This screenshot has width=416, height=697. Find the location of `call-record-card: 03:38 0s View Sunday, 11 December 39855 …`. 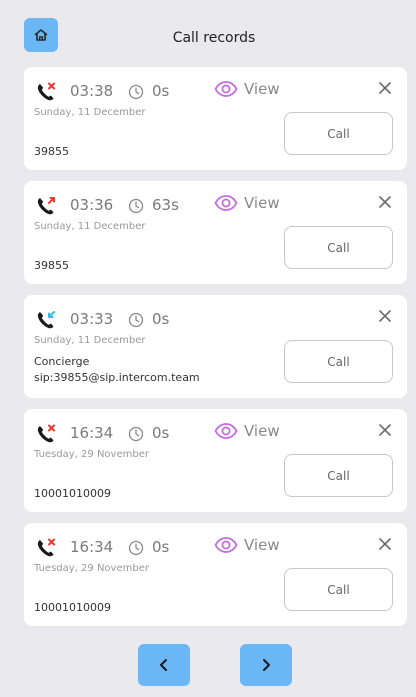

call-record-card: 03:38 0s View Sunday, 11 December 39855 … is located at coordinates (215, 118).